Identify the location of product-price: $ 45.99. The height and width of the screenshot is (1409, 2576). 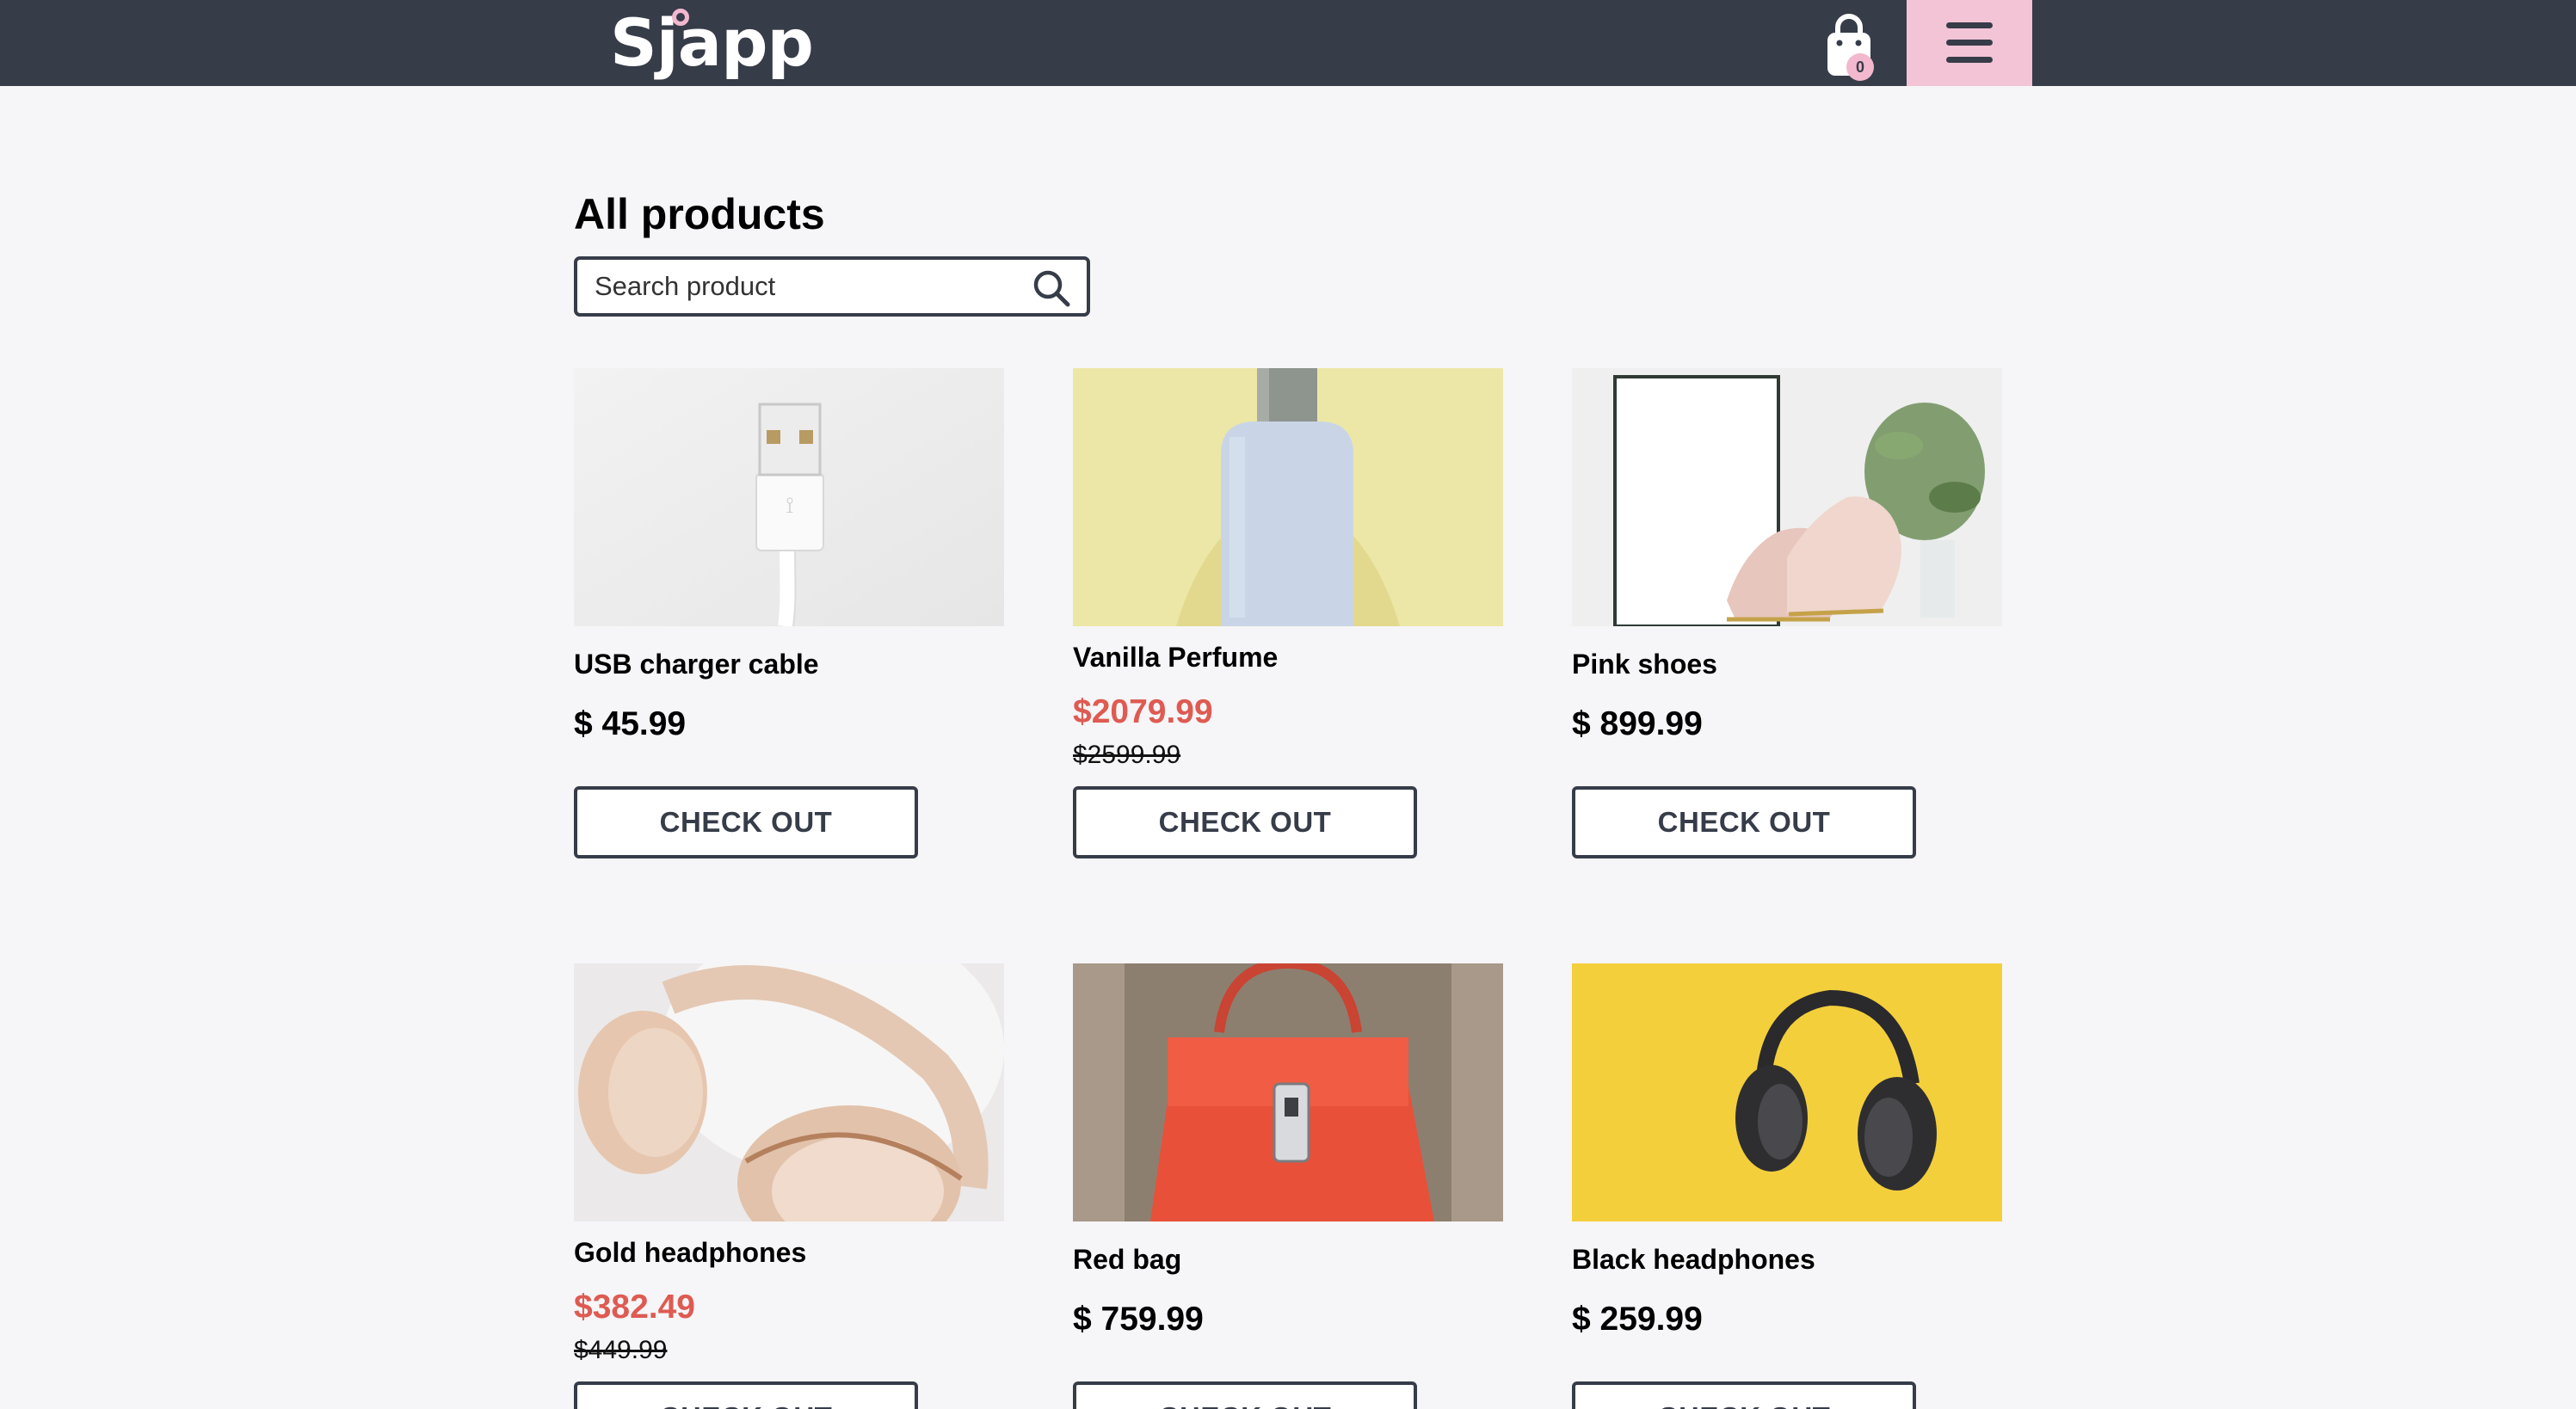
(630, 724).